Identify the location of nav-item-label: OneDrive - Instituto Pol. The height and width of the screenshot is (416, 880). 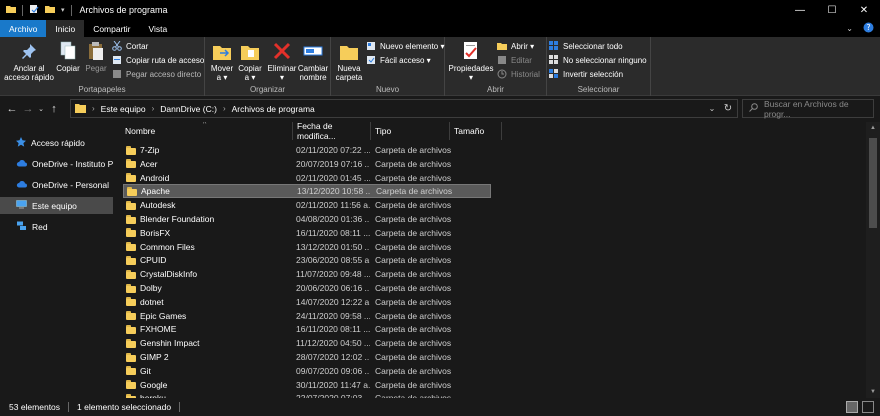
(72, 163).